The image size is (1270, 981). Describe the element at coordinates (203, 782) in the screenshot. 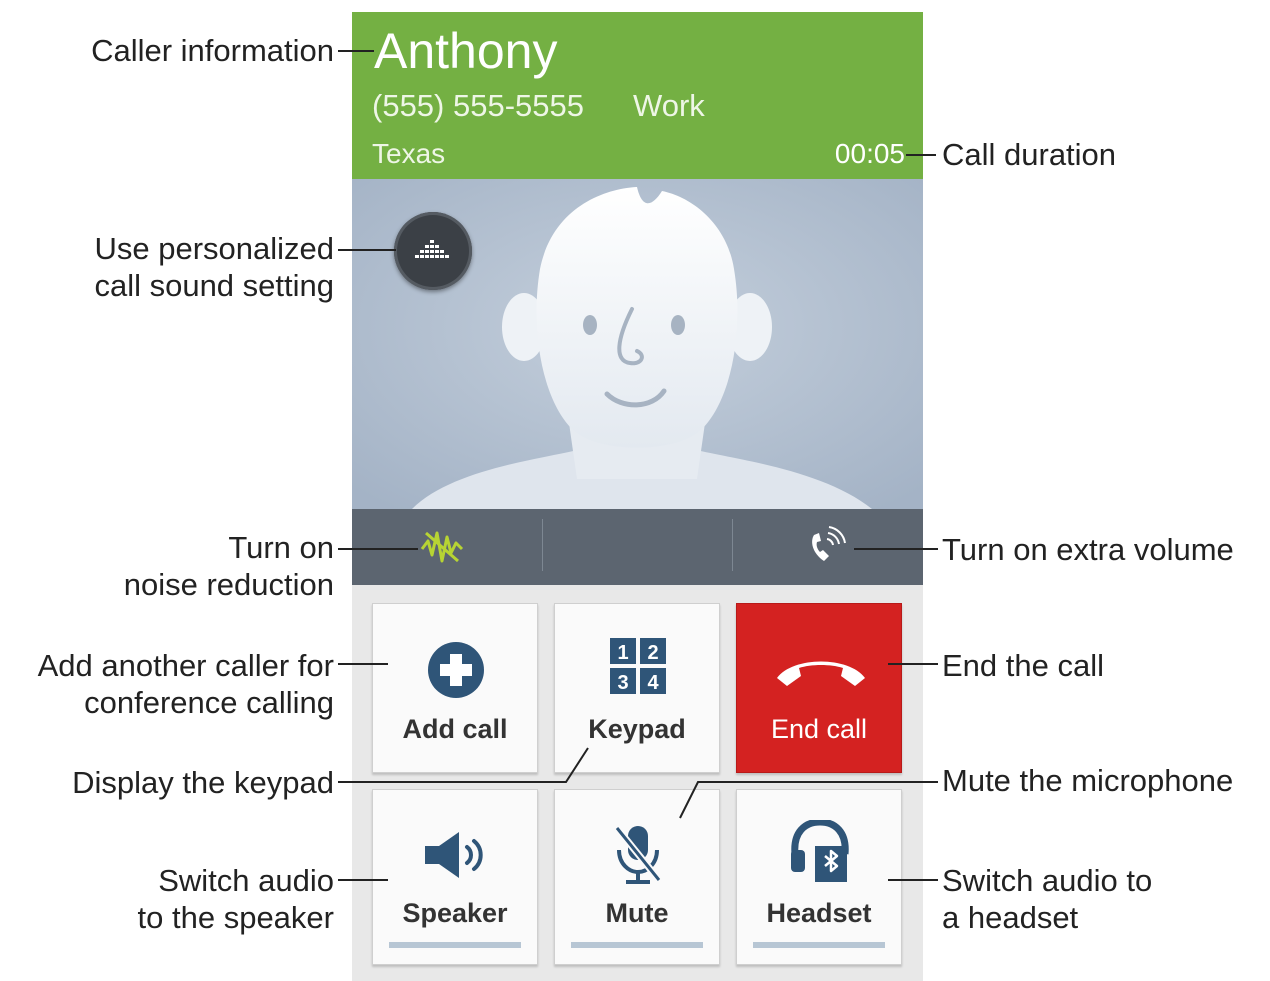

I see `callout-display-keypad: Display the keypad` at that location.